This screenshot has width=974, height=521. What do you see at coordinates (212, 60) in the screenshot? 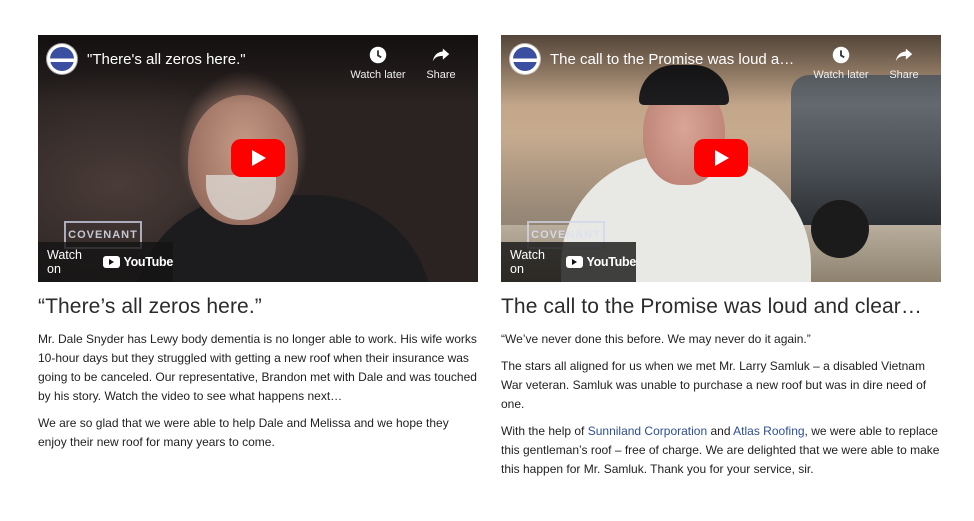
I see `video-overlay-title: "There's all zeros here."` at bounding box center [212, 60].